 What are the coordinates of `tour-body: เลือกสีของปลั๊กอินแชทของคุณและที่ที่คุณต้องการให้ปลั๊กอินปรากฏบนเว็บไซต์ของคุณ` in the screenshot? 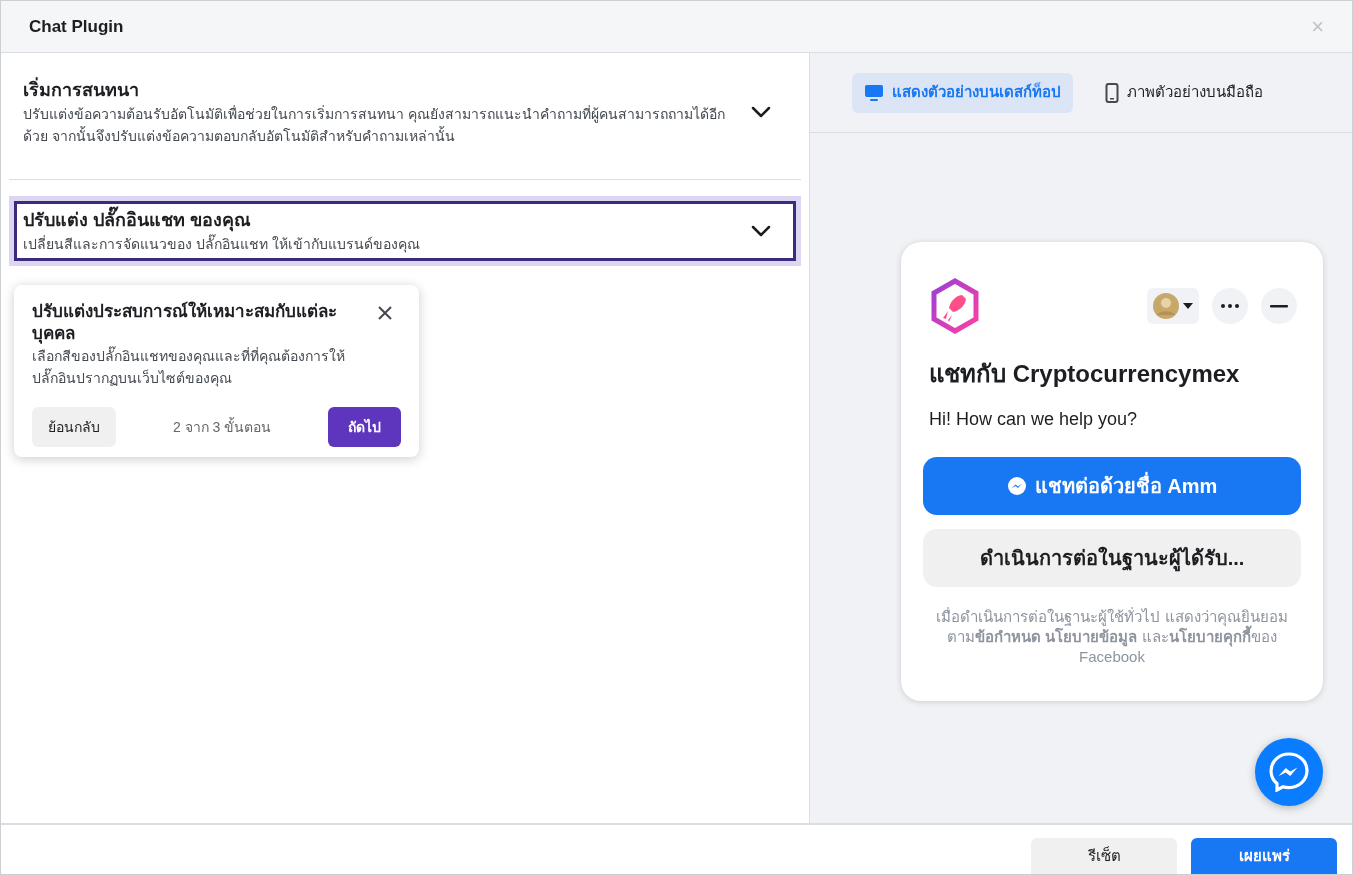 It's located at (189, 367).